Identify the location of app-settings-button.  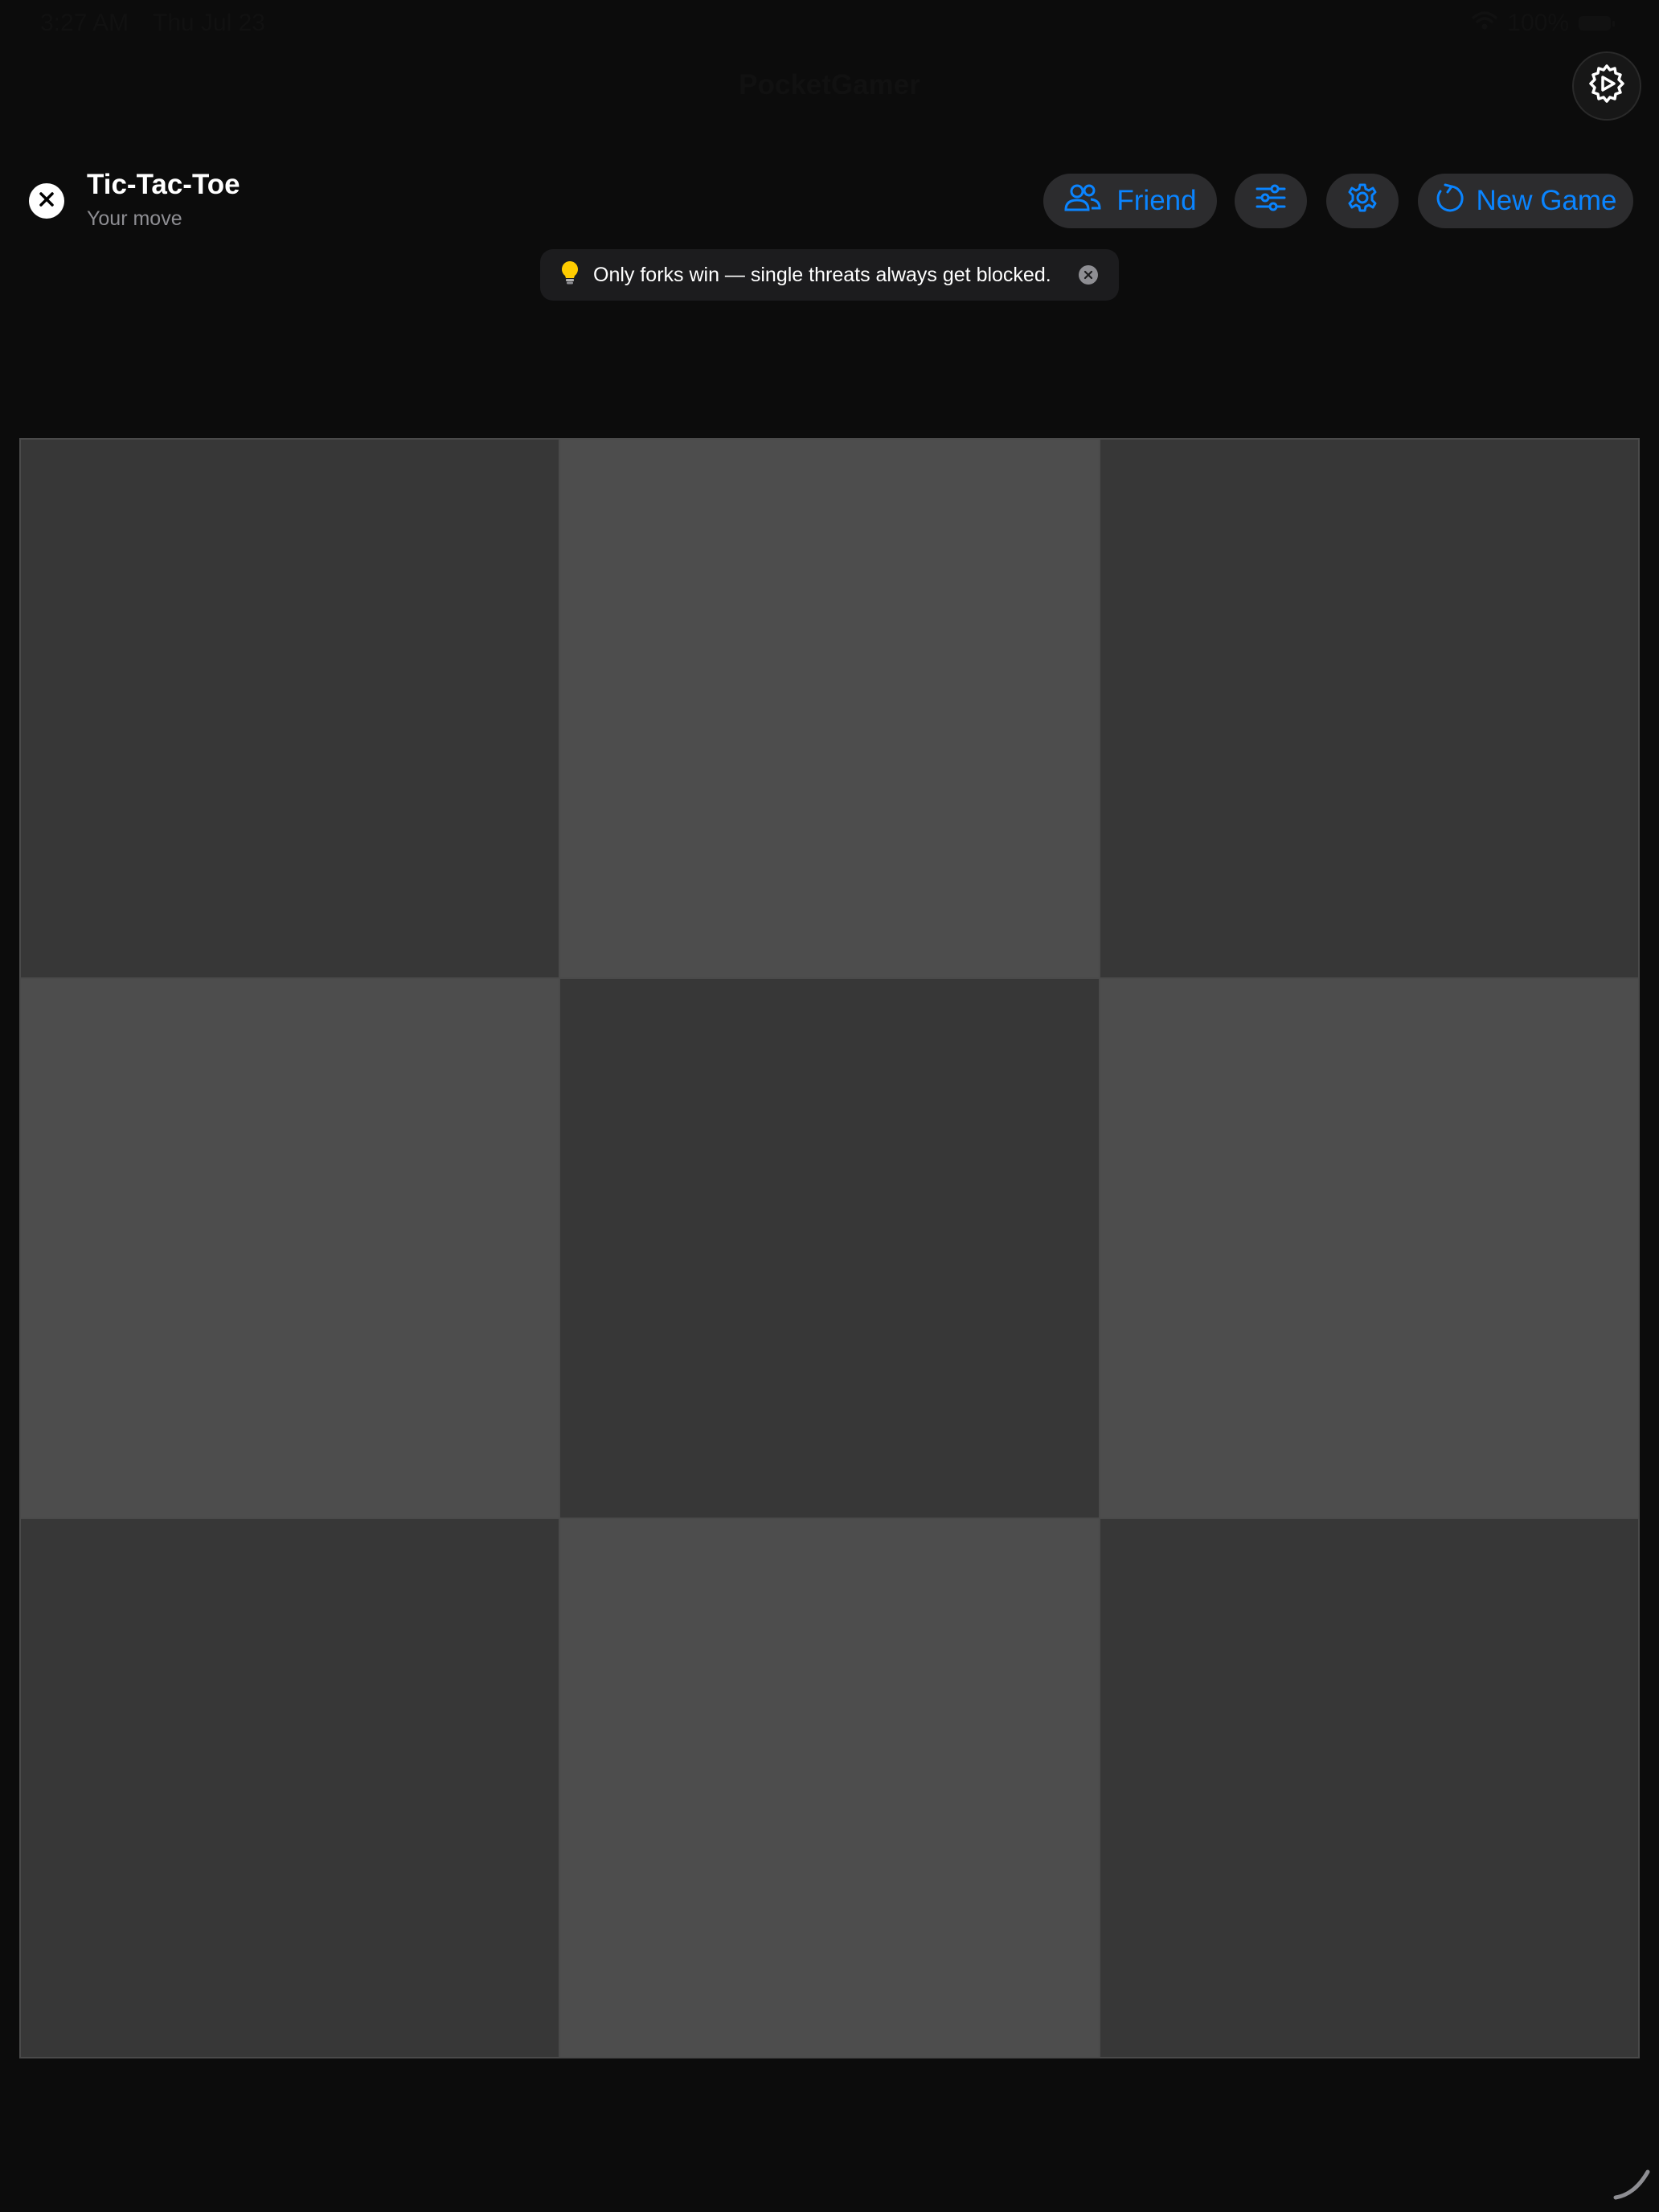
(1606, 86).